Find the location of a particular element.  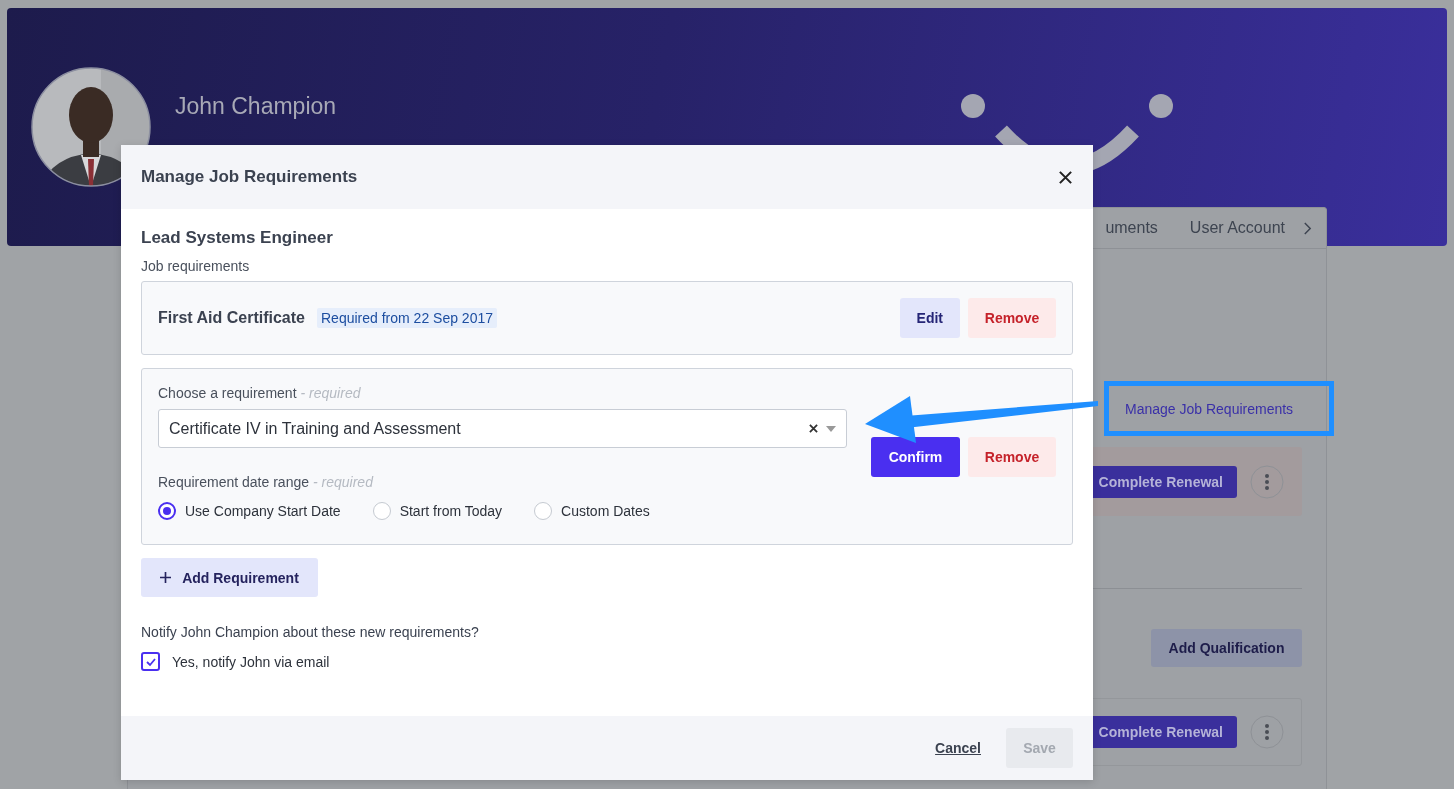

add-qualification-button: Add Qualification is located at coordinates (1226, 648).